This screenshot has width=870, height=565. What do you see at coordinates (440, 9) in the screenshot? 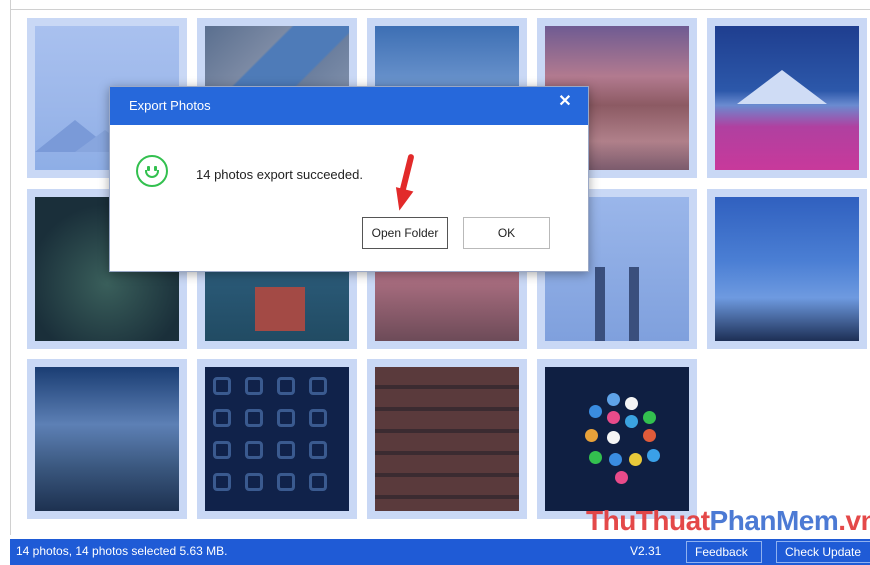
I see `window-border-top` at bounding box center [440, 9].